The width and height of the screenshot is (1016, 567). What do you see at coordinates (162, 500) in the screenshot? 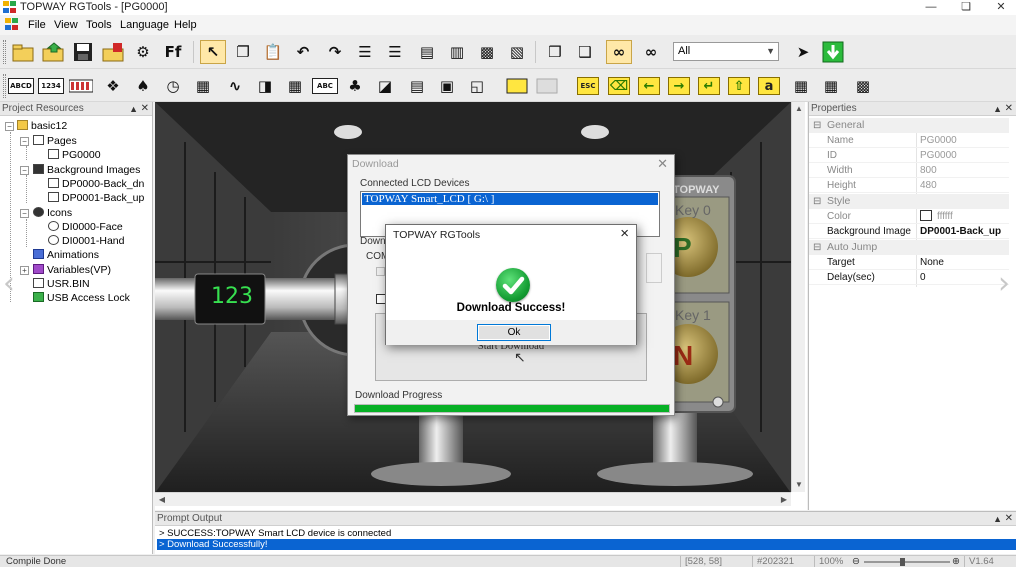
I see `scroll-left-icon: ◀` at bounding box center [162, 500].